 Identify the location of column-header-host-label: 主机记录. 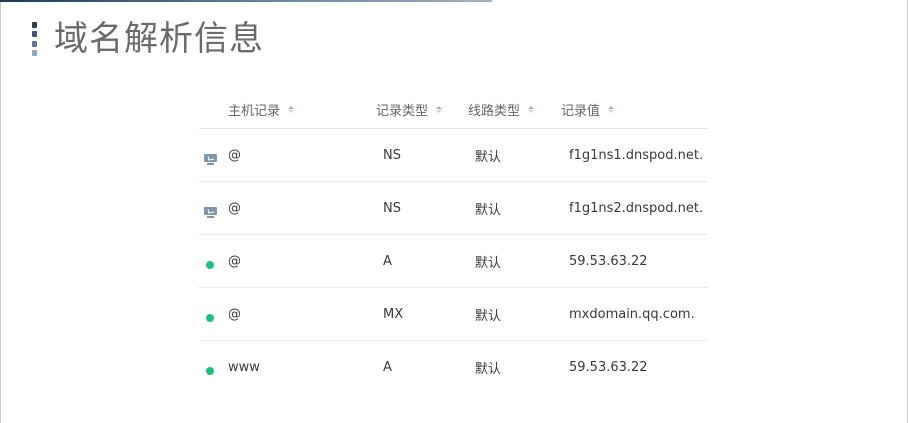
(254, 111).